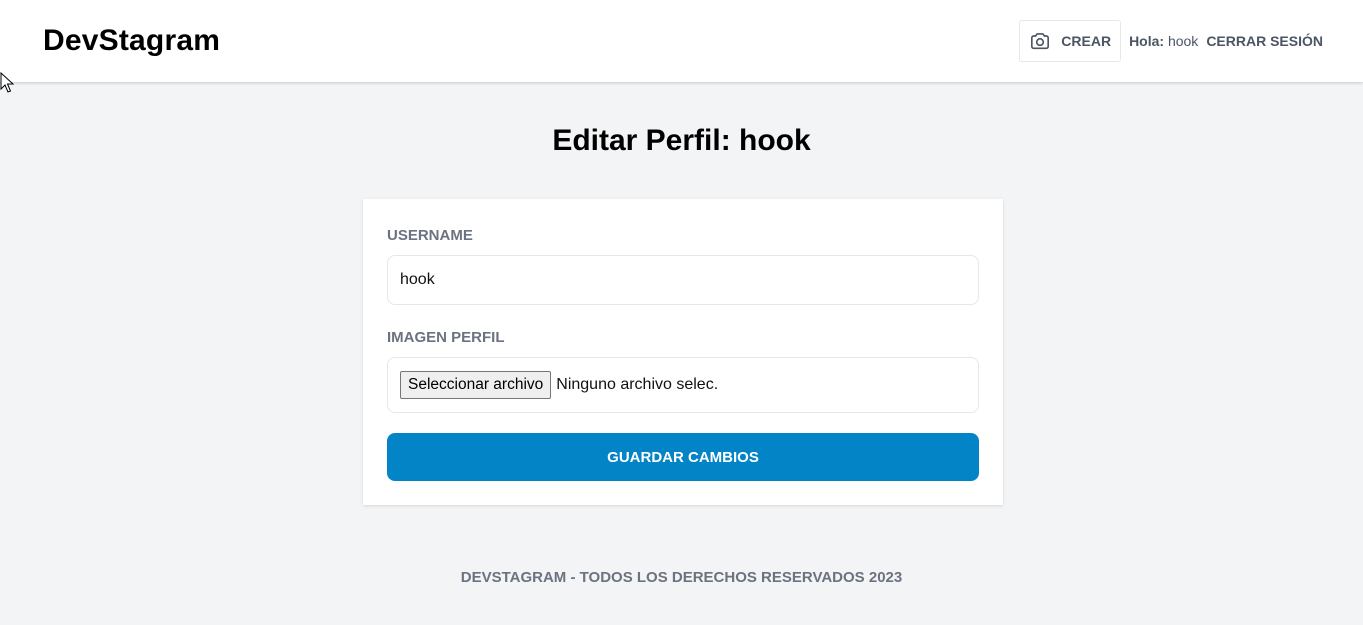 This screenshot has width=1363, height=625. What do you see at coordinates (1086, 41) in the screenshot?
I see `create-post-label: CREAR` at bounding box center [1086, 41].